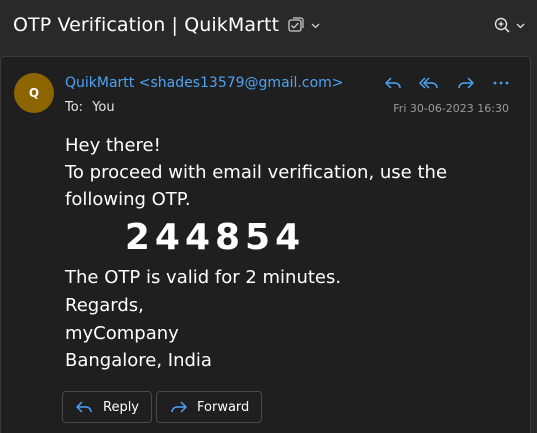 This screenshot has width=537, height=433. What do you see at coordinates (128, 199) in the screenshot?
I see `instruction-line-2: following OTP.` at bounding box center [128, 199].